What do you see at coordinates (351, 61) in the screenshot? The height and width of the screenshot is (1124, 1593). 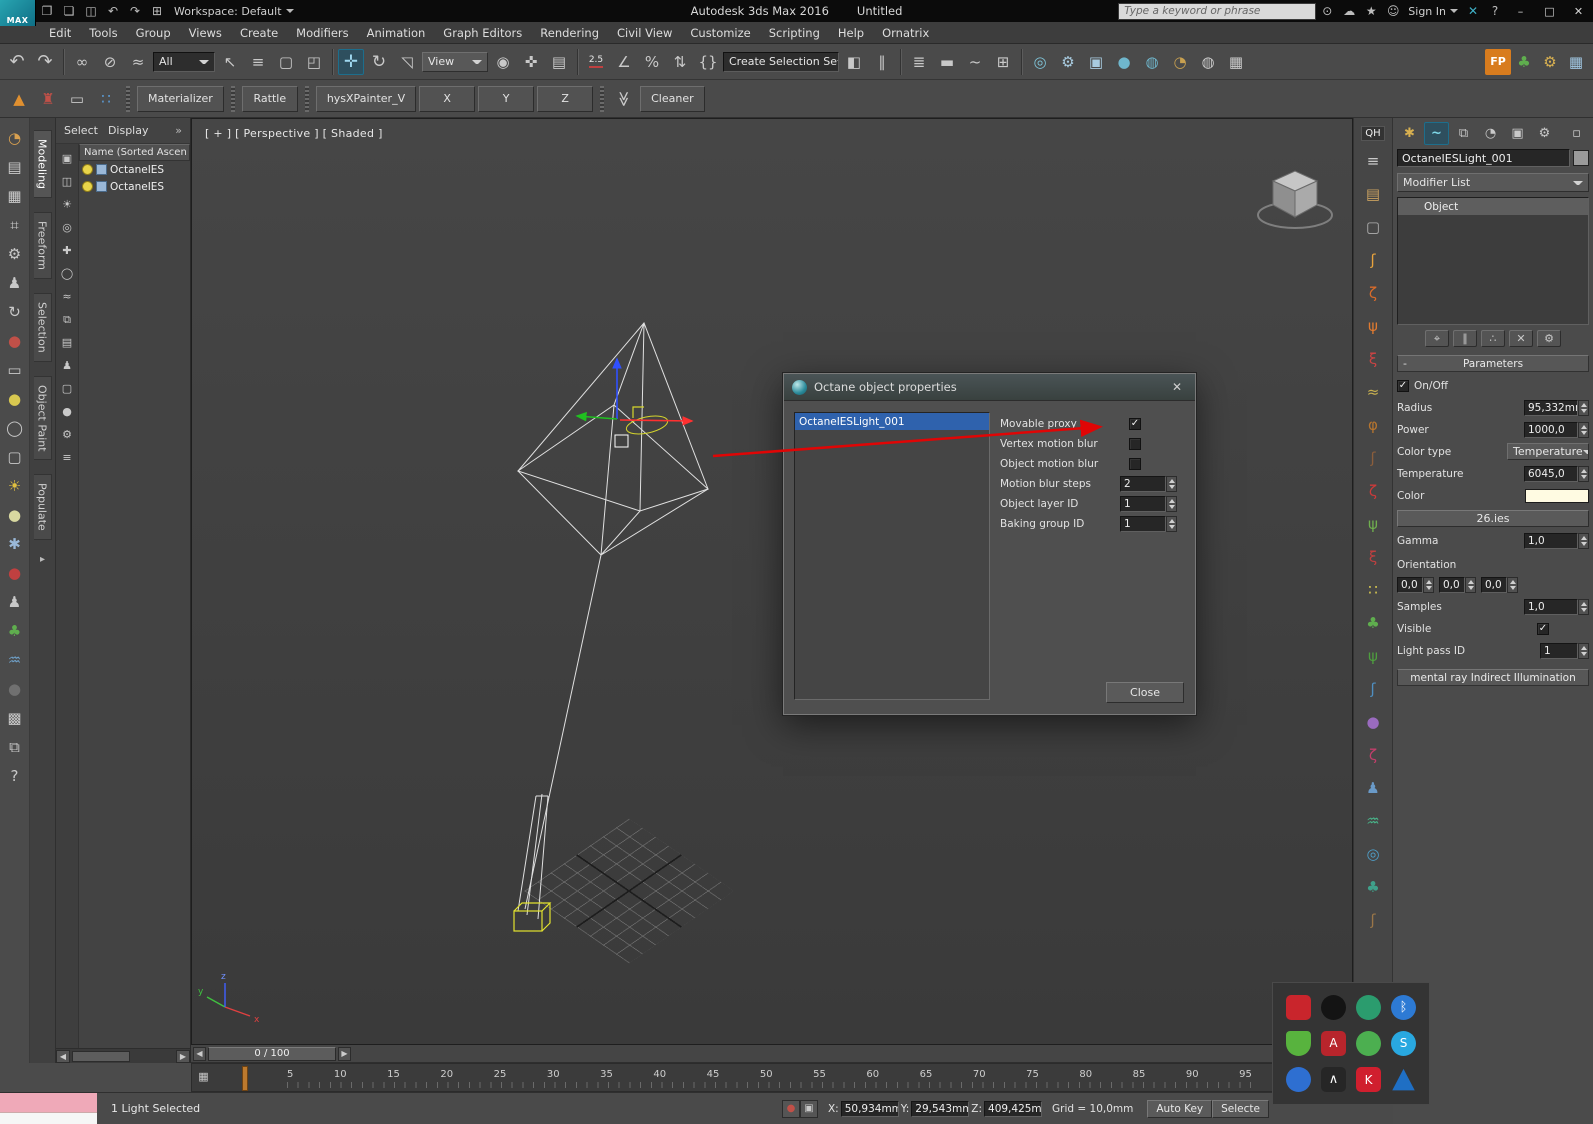 I see `move-tool-icon` at bounding box center [351, 61].